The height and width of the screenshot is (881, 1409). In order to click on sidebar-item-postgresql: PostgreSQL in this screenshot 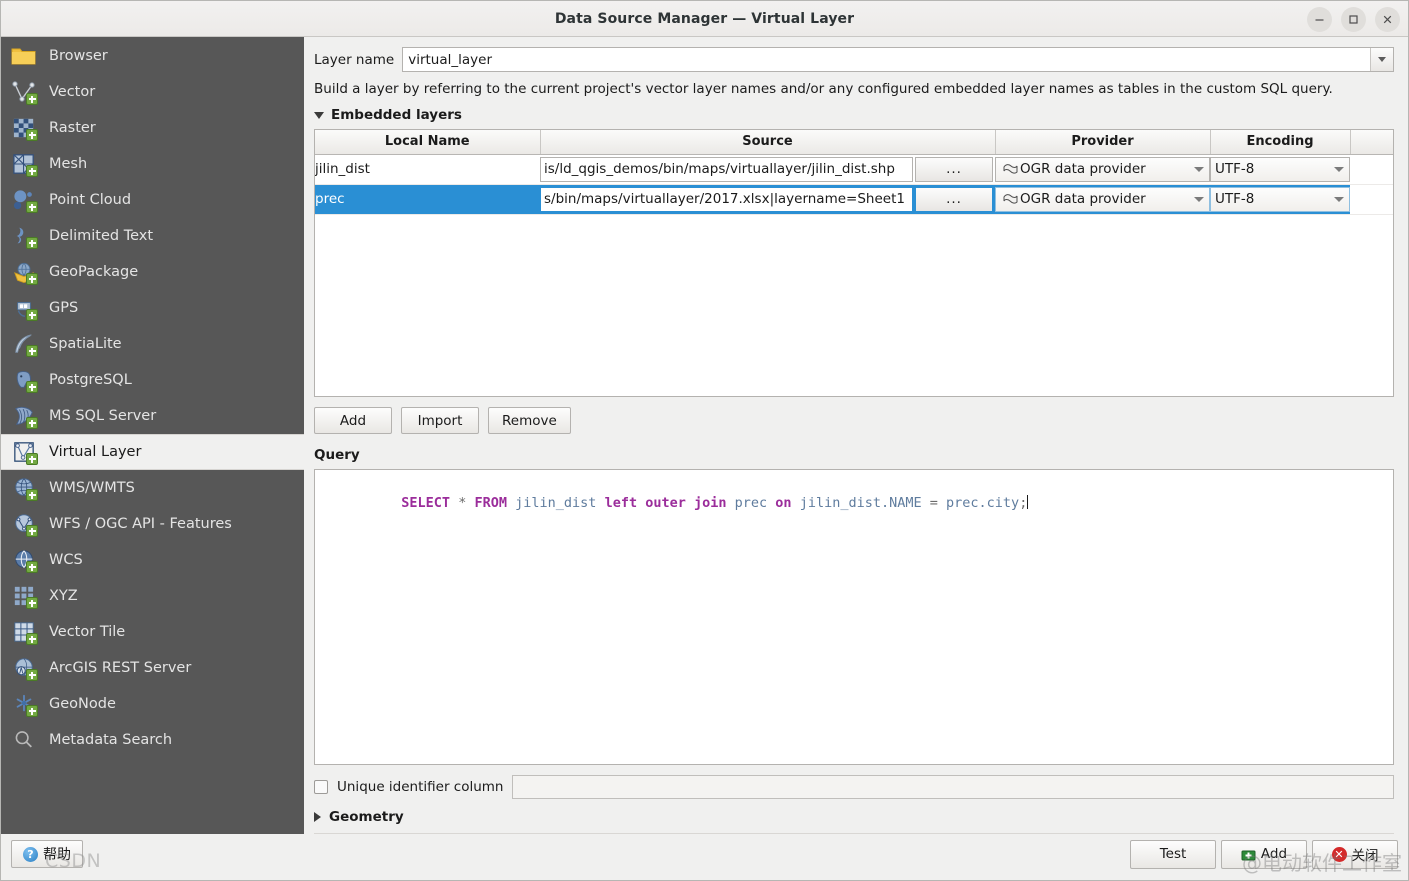, I will do `click(152, 380)`.